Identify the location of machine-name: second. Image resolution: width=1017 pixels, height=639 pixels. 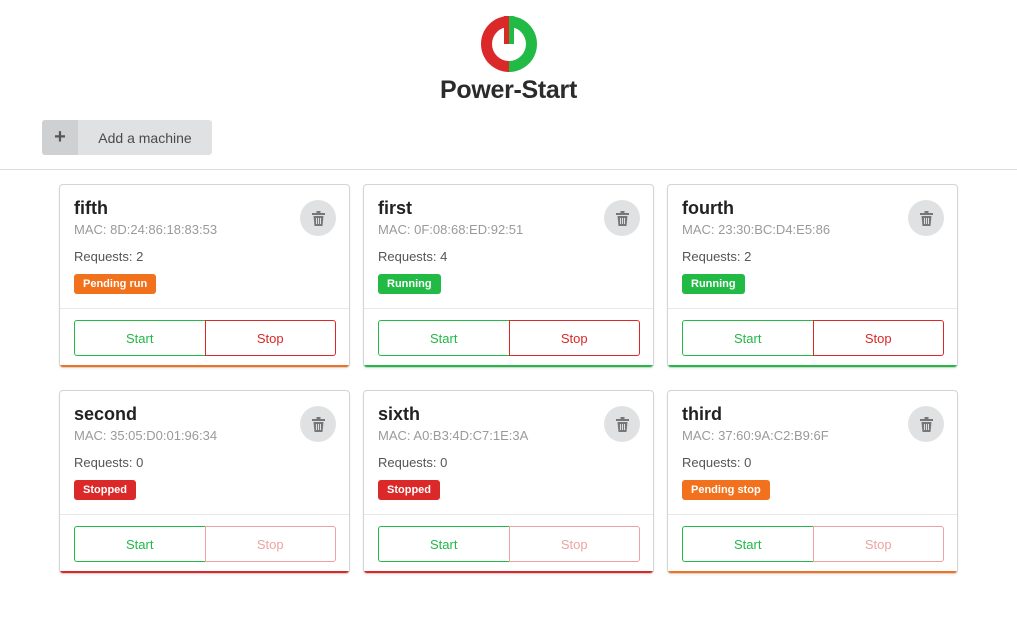
(106, 414).